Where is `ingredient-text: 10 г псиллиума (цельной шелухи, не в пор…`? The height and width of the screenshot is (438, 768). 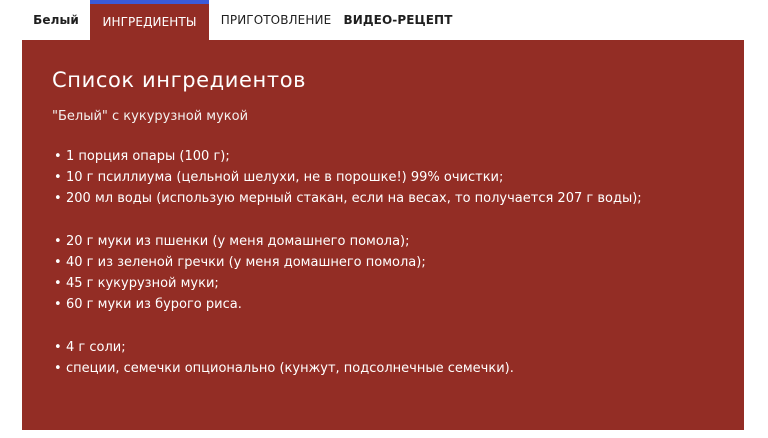 ingredient-text: 10 г псиллиума (цельной шелухи, не в пор… is located at coordinates (285, 177).